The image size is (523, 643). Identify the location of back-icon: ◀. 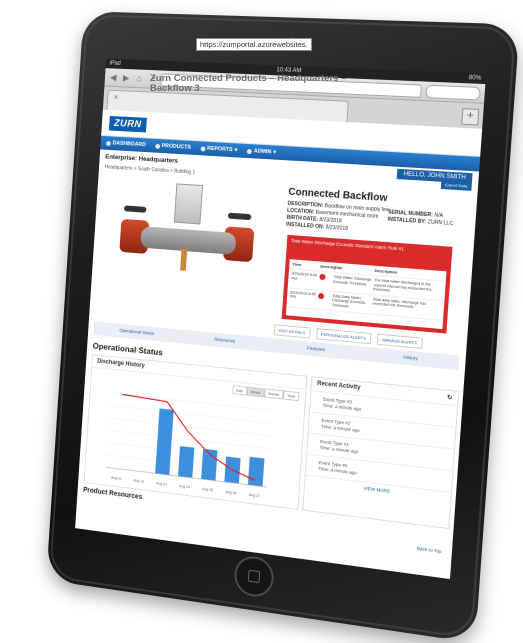
(113, 77).